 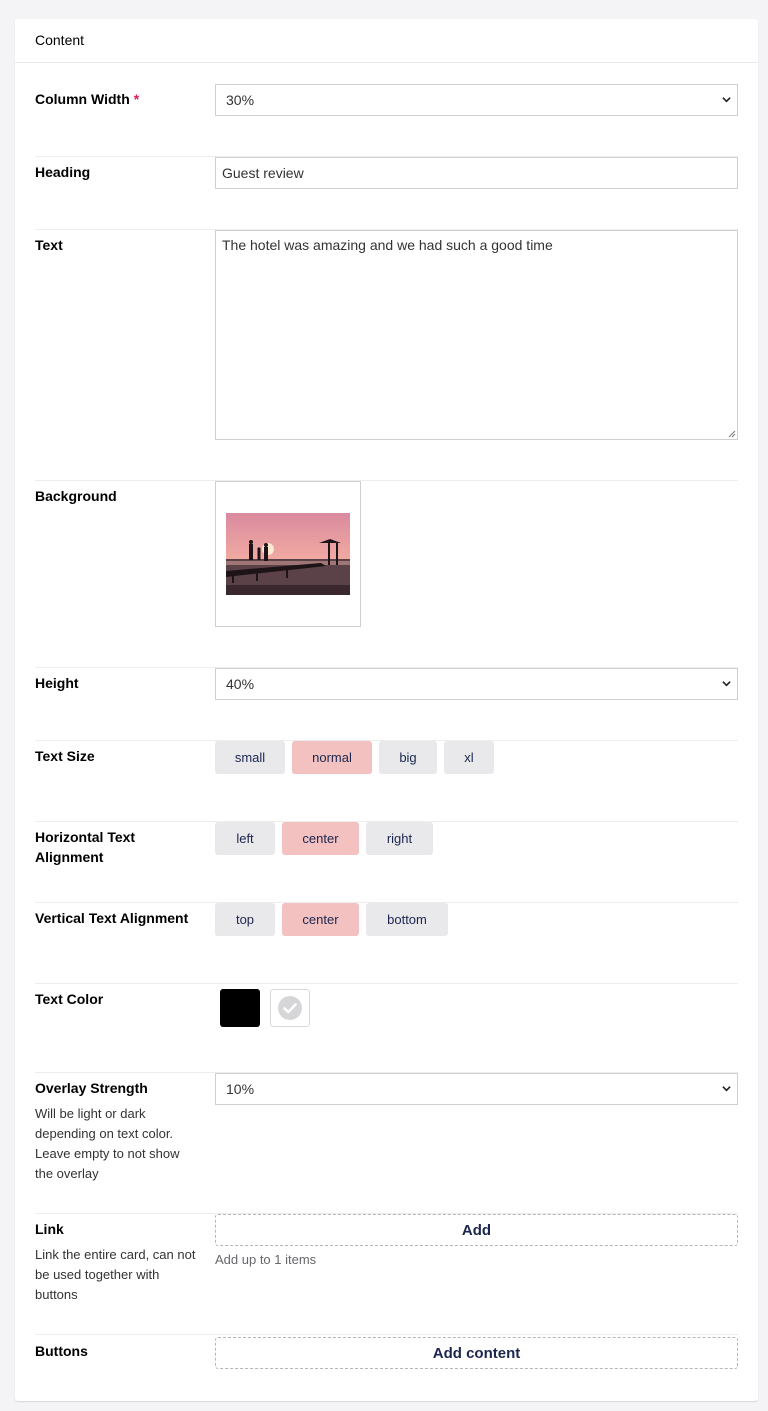 What do you see at coordinates (136, 99) in the screenshot?
I see `required-mark: *` at bounding box center [136, 99].